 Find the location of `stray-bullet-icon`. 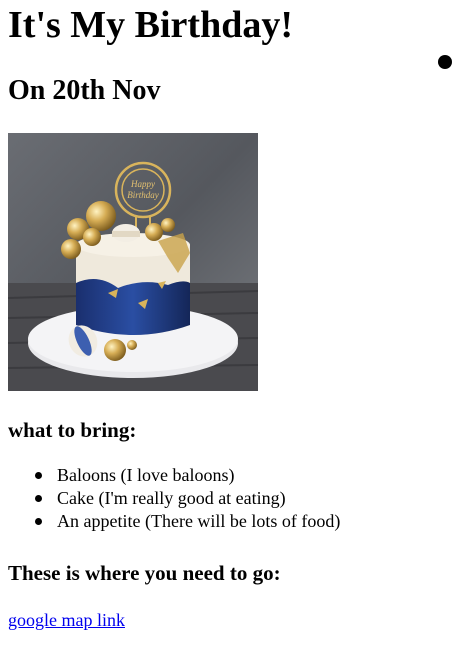

stray-bullet-icon is located at coordinates (445, 62).